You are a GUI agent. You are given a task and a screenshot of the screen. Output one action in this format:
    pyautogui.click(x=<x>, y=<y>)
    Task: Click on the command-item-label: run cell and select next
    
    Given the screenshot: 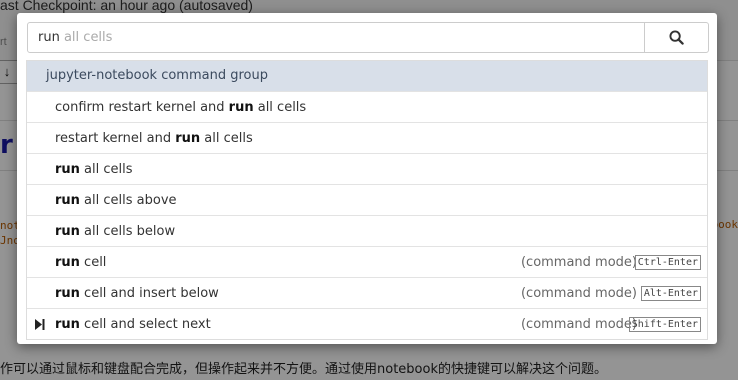 What is the action you would take?
    pyautogui.click(x=133, y=324)
    